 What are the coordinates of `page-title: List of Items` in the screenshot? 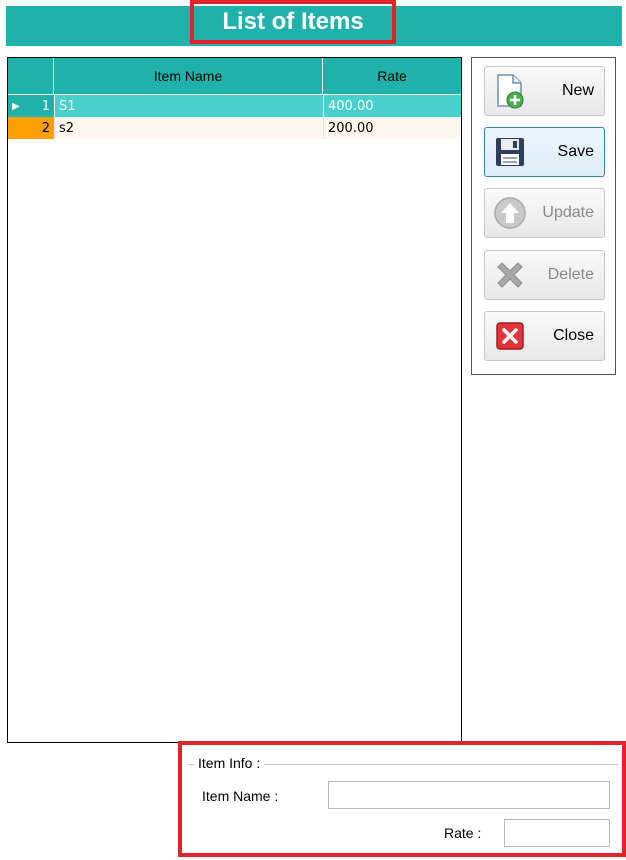 It's located at (293, 22).